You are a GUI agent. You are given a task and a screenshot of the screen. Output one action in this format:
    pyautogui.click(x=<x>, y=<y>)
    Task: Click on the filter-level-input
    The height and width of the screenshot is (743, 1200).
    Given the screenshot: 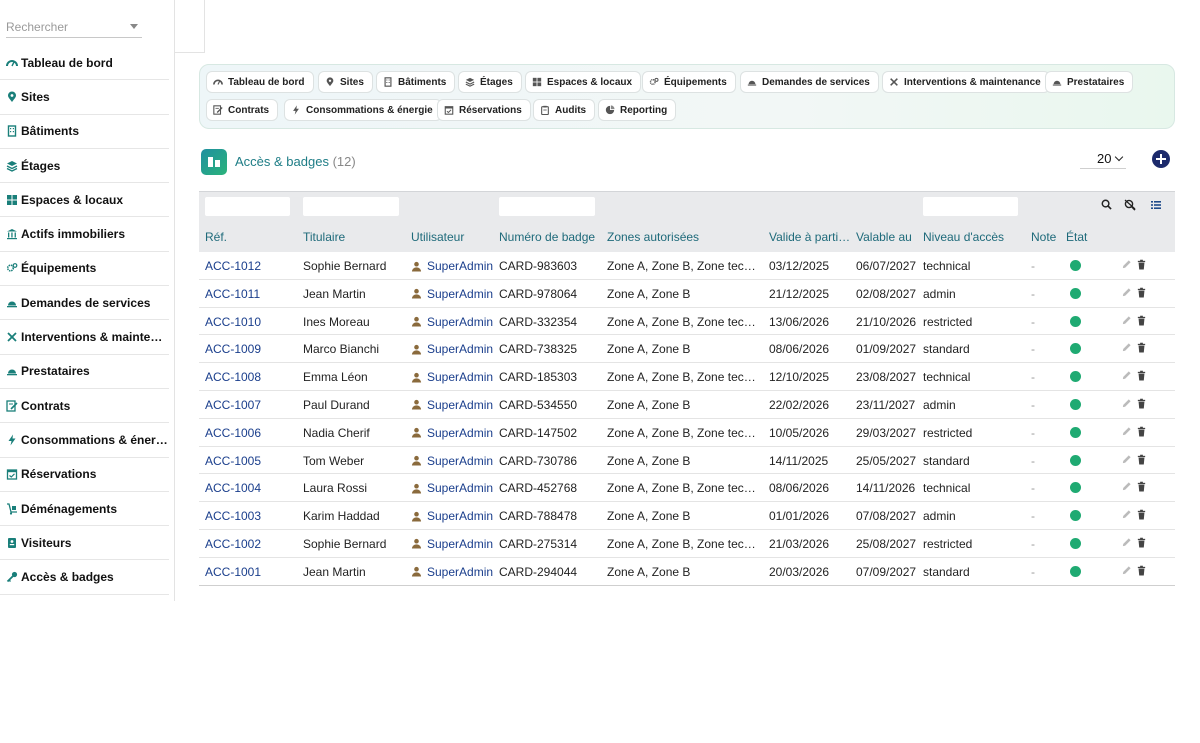 What is the action you would take?
    pyautogui.click(x=970, y=206)
    